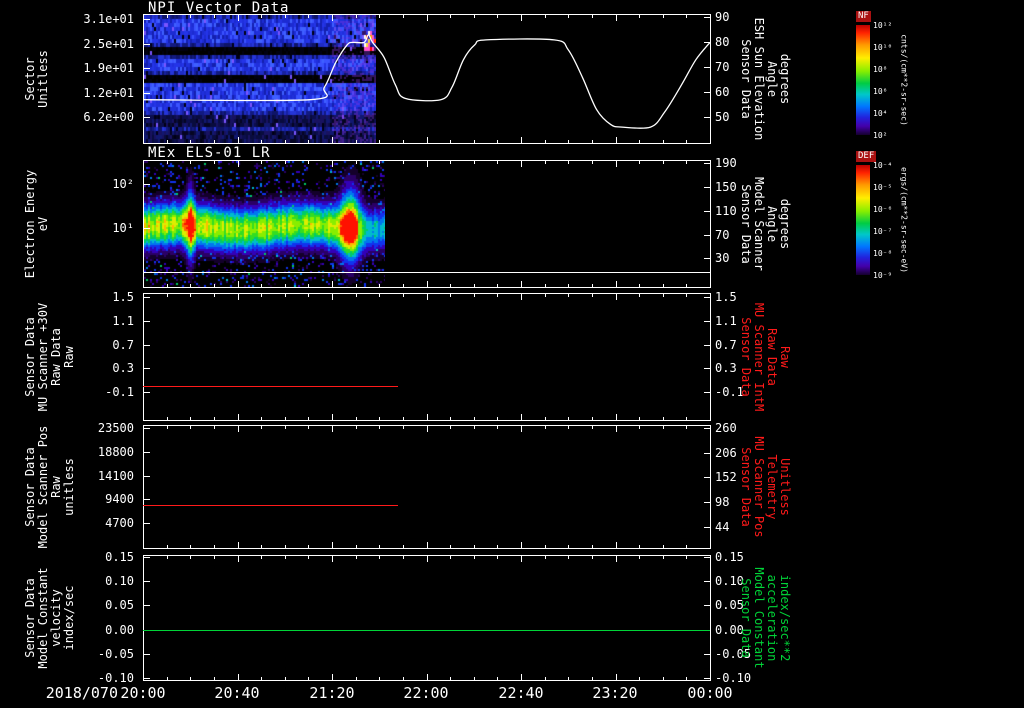 Image resolution: width=1024 pixels, height=708 pixels. Describe the element at coordinates (722, 502) in the screenshot. I see `right-tick-label-model-scanner-pos: 98` at that location.